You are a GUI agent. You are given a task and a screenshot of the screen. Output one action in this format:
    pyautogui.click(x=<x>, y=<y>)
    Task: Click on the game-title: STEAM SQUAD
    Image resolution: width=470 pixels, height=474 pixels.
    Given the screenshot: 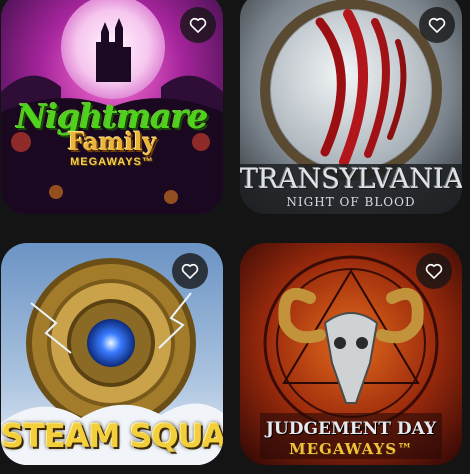 What is the action you would take?
    pyautogui.click(x=112, y=436)
    